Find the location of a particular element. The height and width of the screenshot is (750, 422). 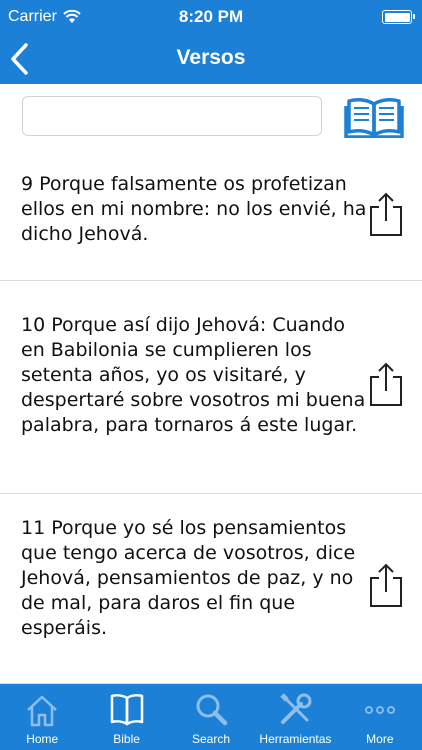

tab-search: Search is located at coordinates (211, 717).